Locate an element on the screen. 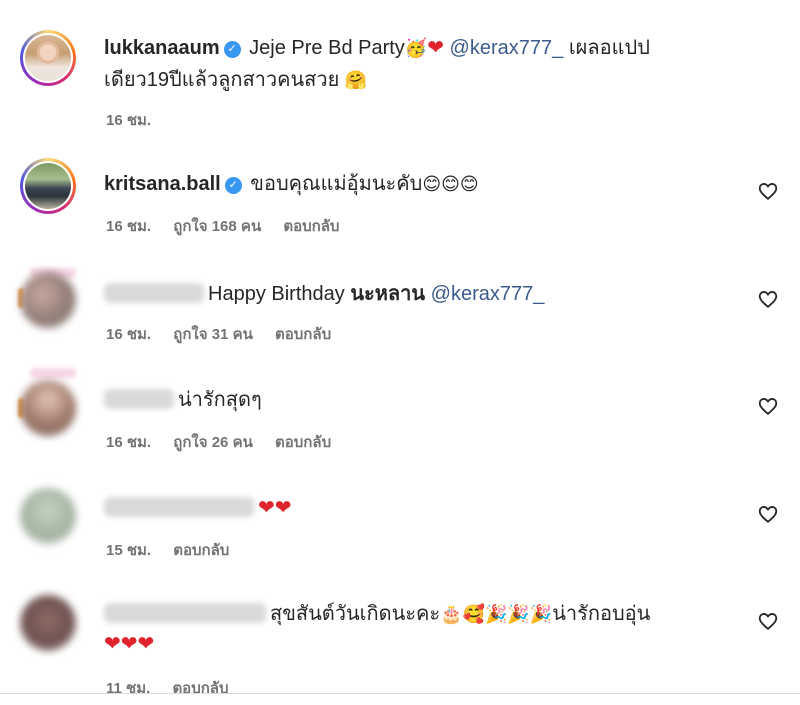 The width and height of the screenshot is (800, 705). heart-emojis: ❤❤ is located at coordinates (275, 508).